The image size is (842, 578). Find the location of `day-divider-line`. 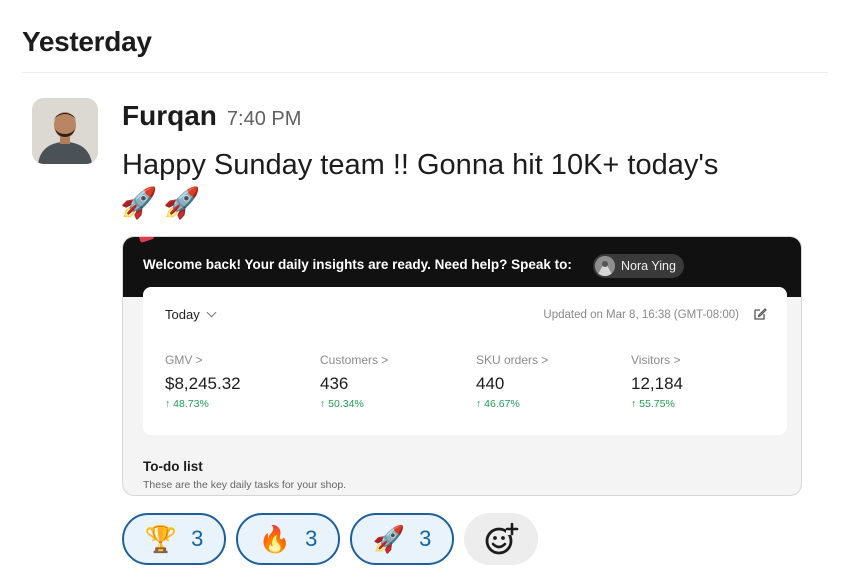

day-divider-line is located at coordinates (425, 72).